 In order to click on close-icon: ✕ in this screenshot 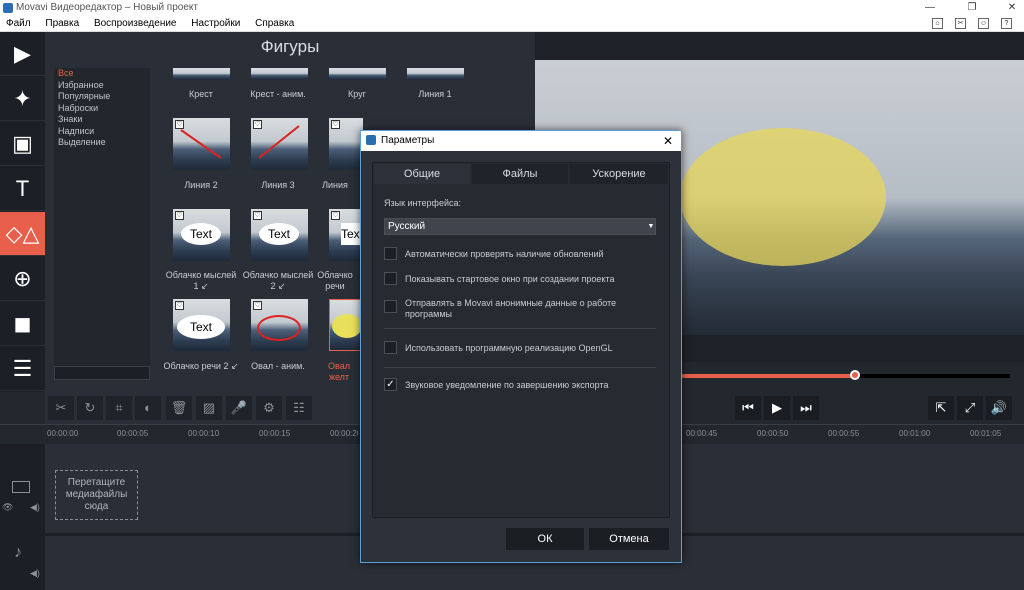, I will do `click(1012, 8)`.